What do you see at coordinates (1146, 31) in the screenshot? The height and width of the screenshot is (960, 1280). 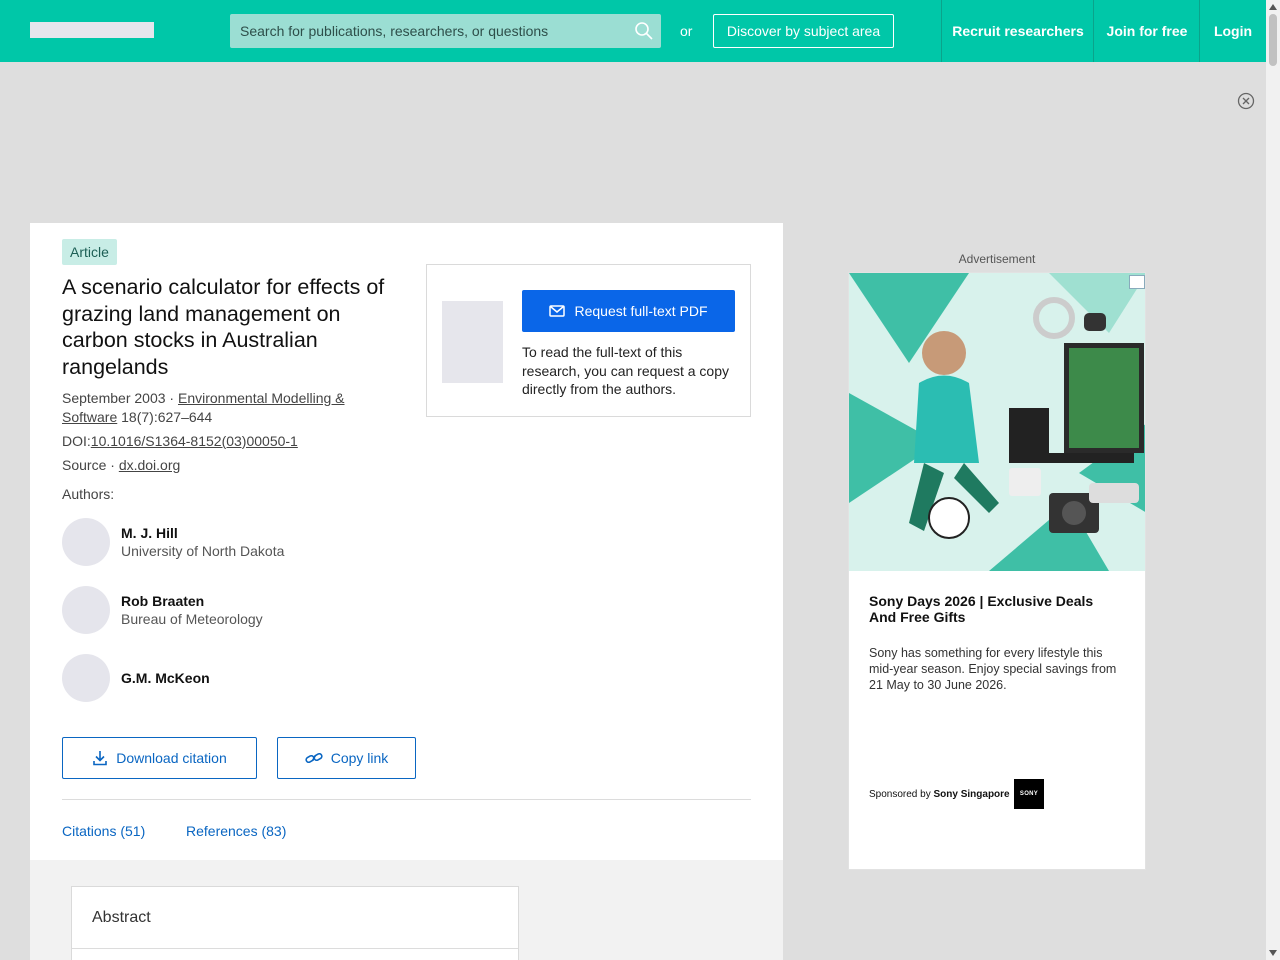 I see `join-for-free-link: Join for free` at bounding box center [1146, 31].